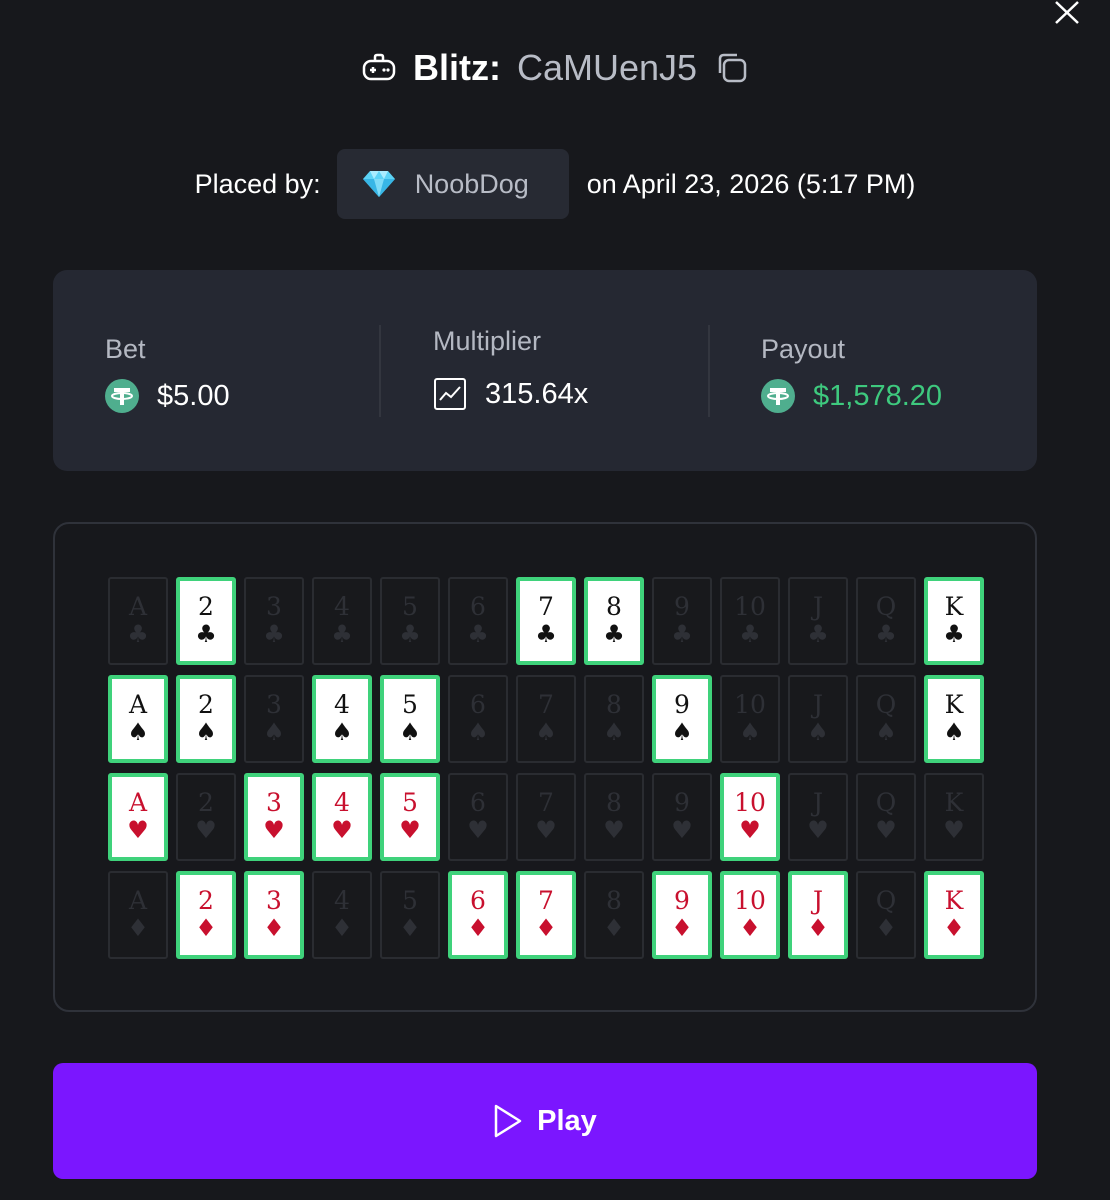 The width and height of the screenshot is (1110, 1200). Describe the element at coordinates (954, 817) in the screenshot. I see `card-k-of-hearts: K ♥` at that location.